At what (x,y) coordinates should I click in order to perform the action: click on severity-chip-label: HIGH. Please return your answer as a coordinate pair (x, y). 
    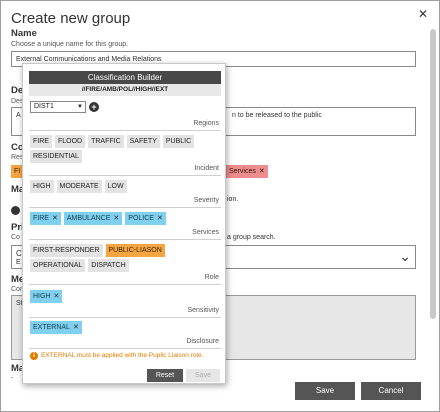
    Looking at the image, I should click on (42, 186).